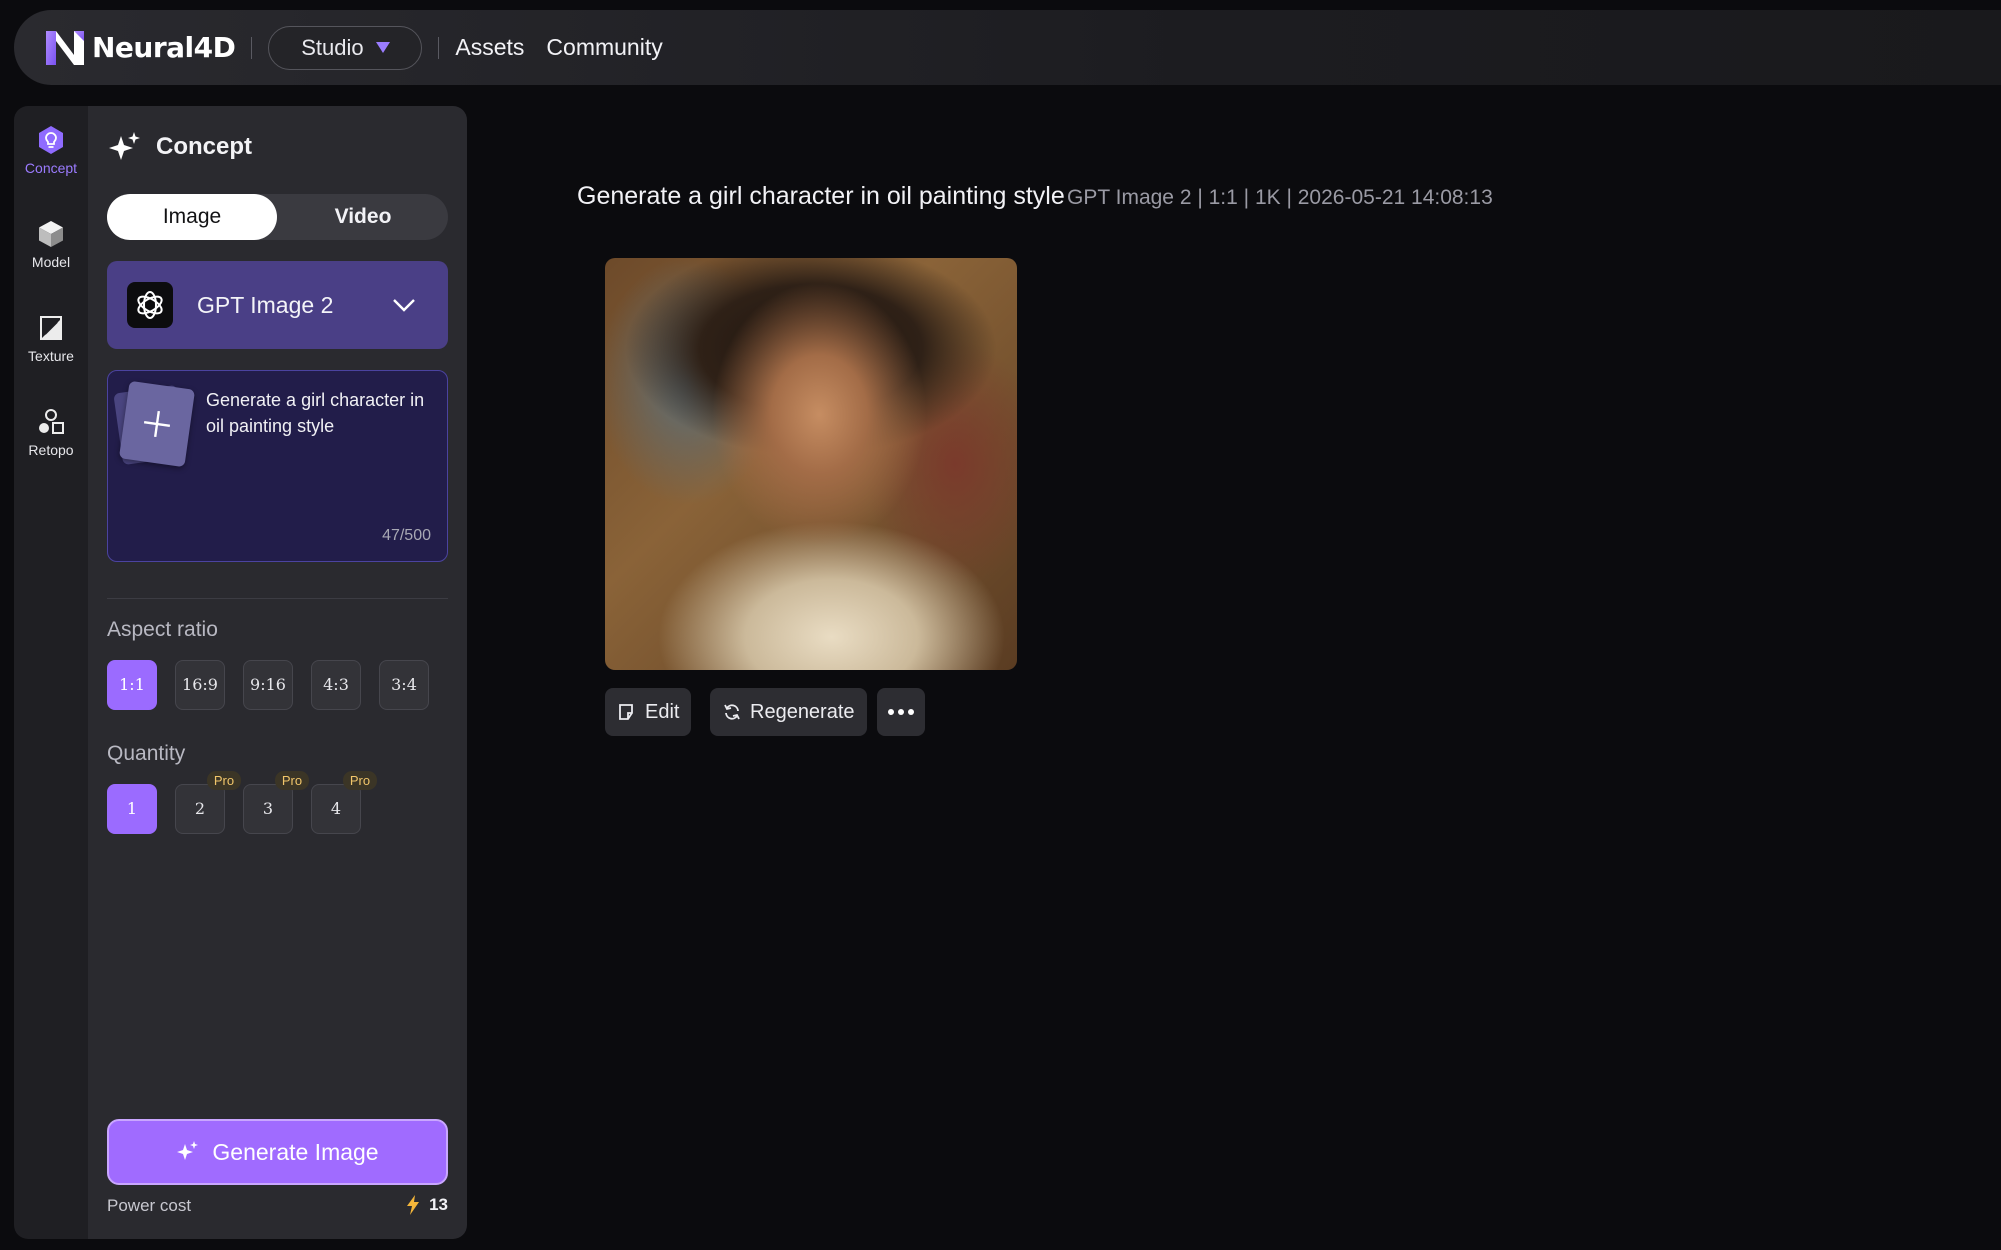 This screenshot has width=2001, height=1250. I want to click on rail-item-texture: Texture, so click(51, 338).